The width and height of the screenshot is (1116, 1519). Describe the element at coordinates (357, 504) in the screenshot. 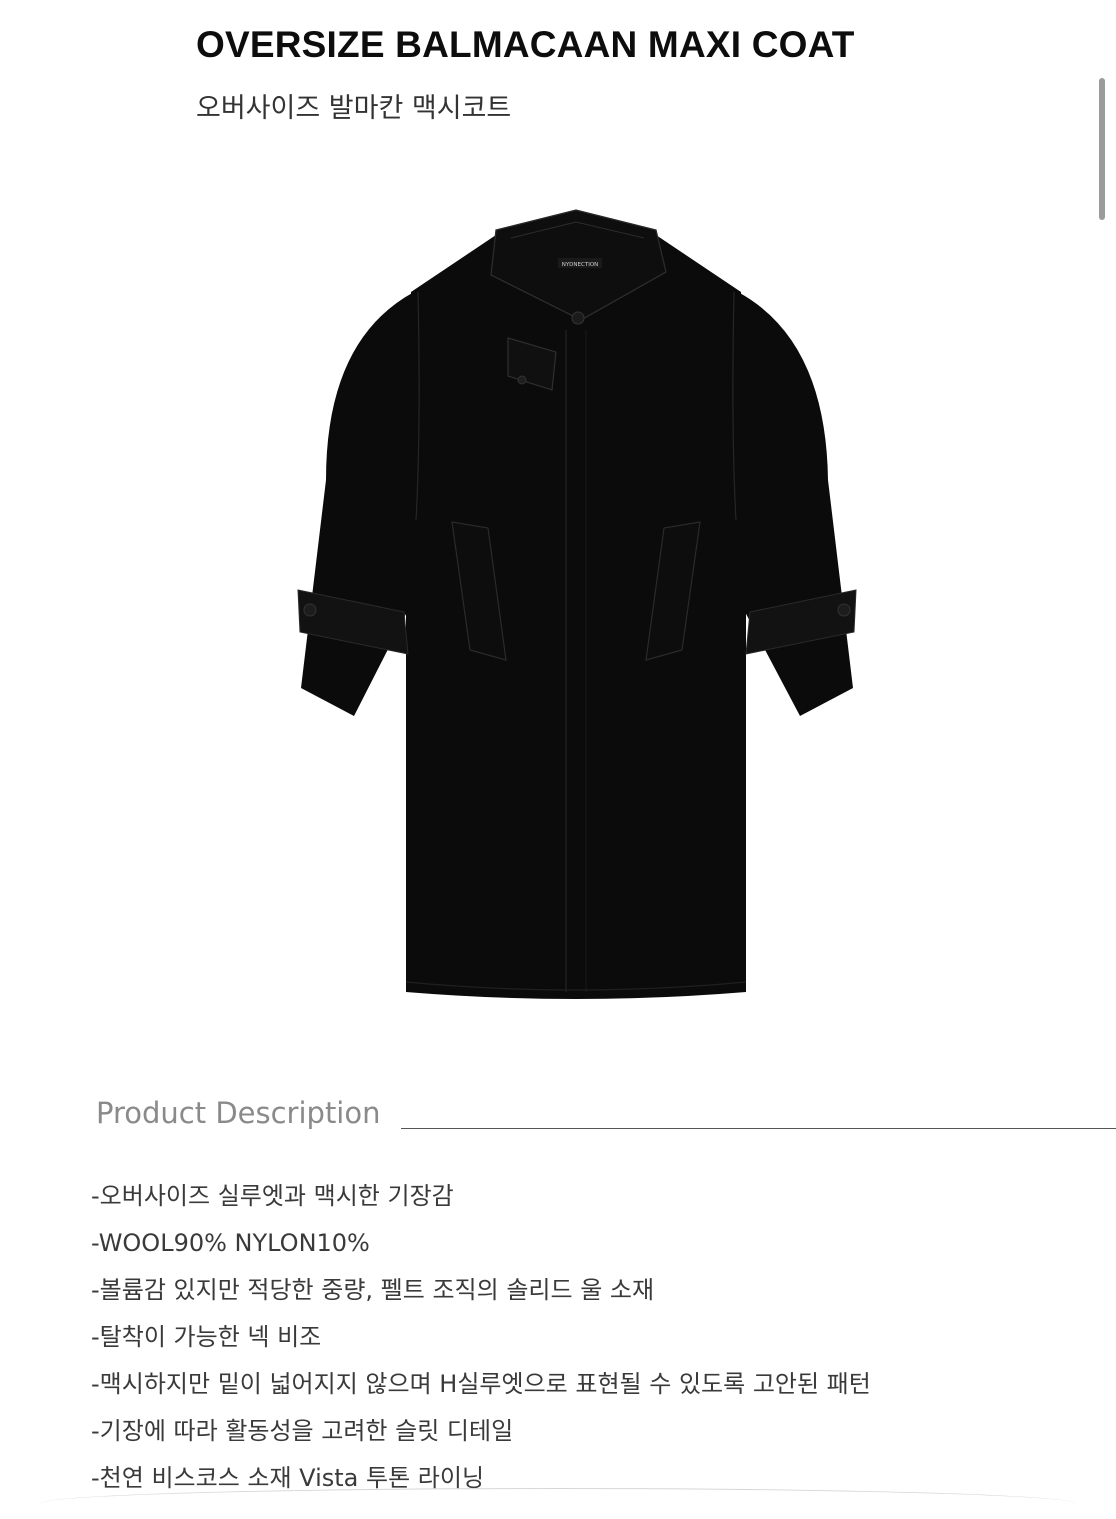

I see `left-sleeve` at that location.